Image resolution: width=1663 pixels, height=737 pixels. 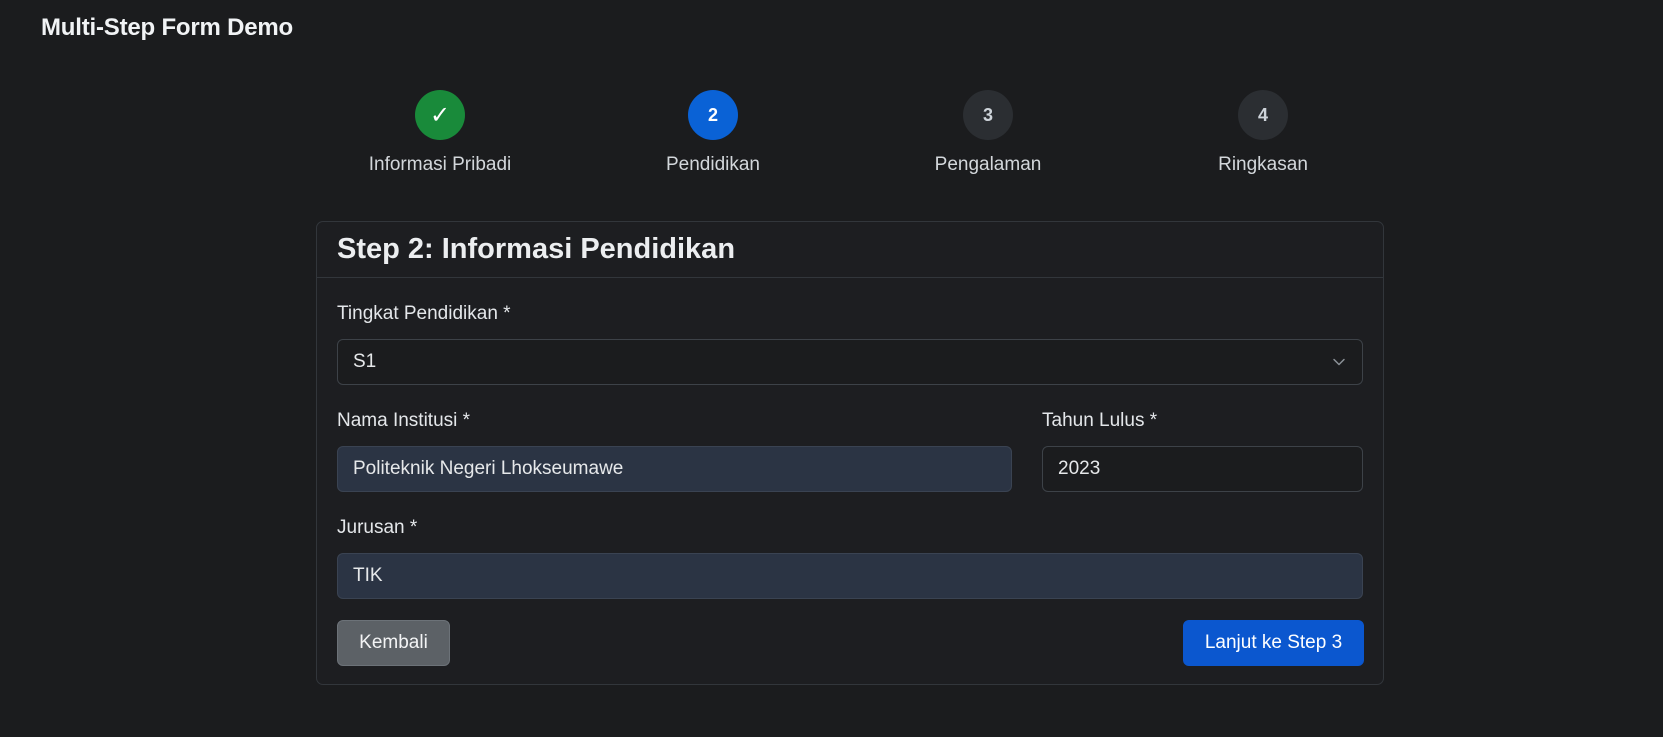 I want to click on education-level-label: Tingkat Pendidikan *, so click(x=424, y=313).